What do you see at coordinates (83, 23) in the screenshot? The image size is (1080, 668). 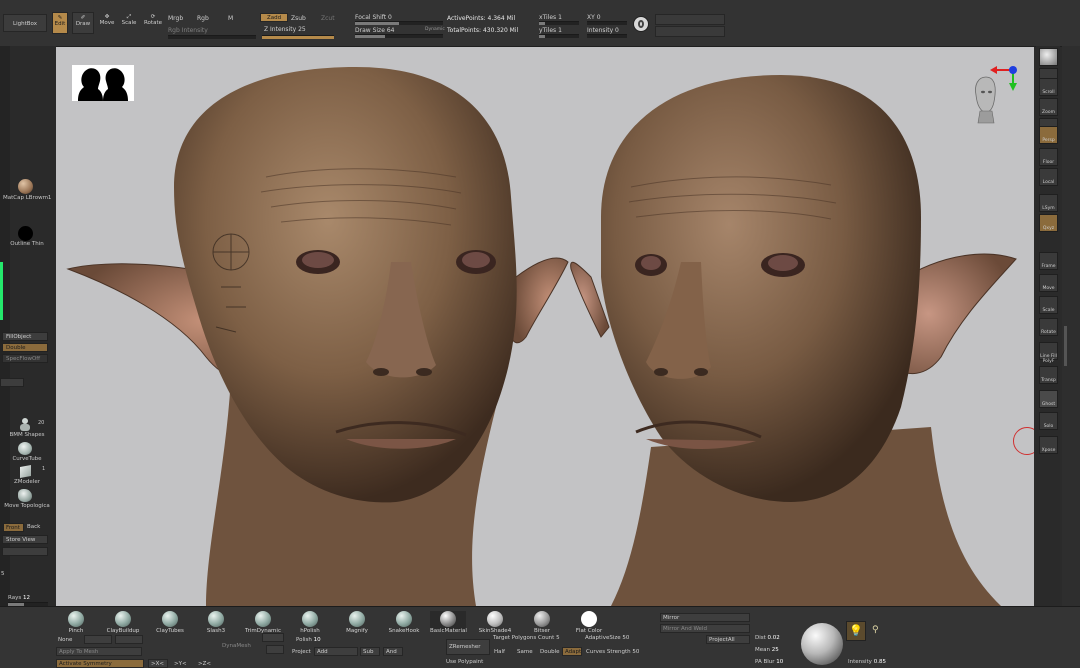 I see `draw-button: ✐ Draw` at bounding box center [83, 23].